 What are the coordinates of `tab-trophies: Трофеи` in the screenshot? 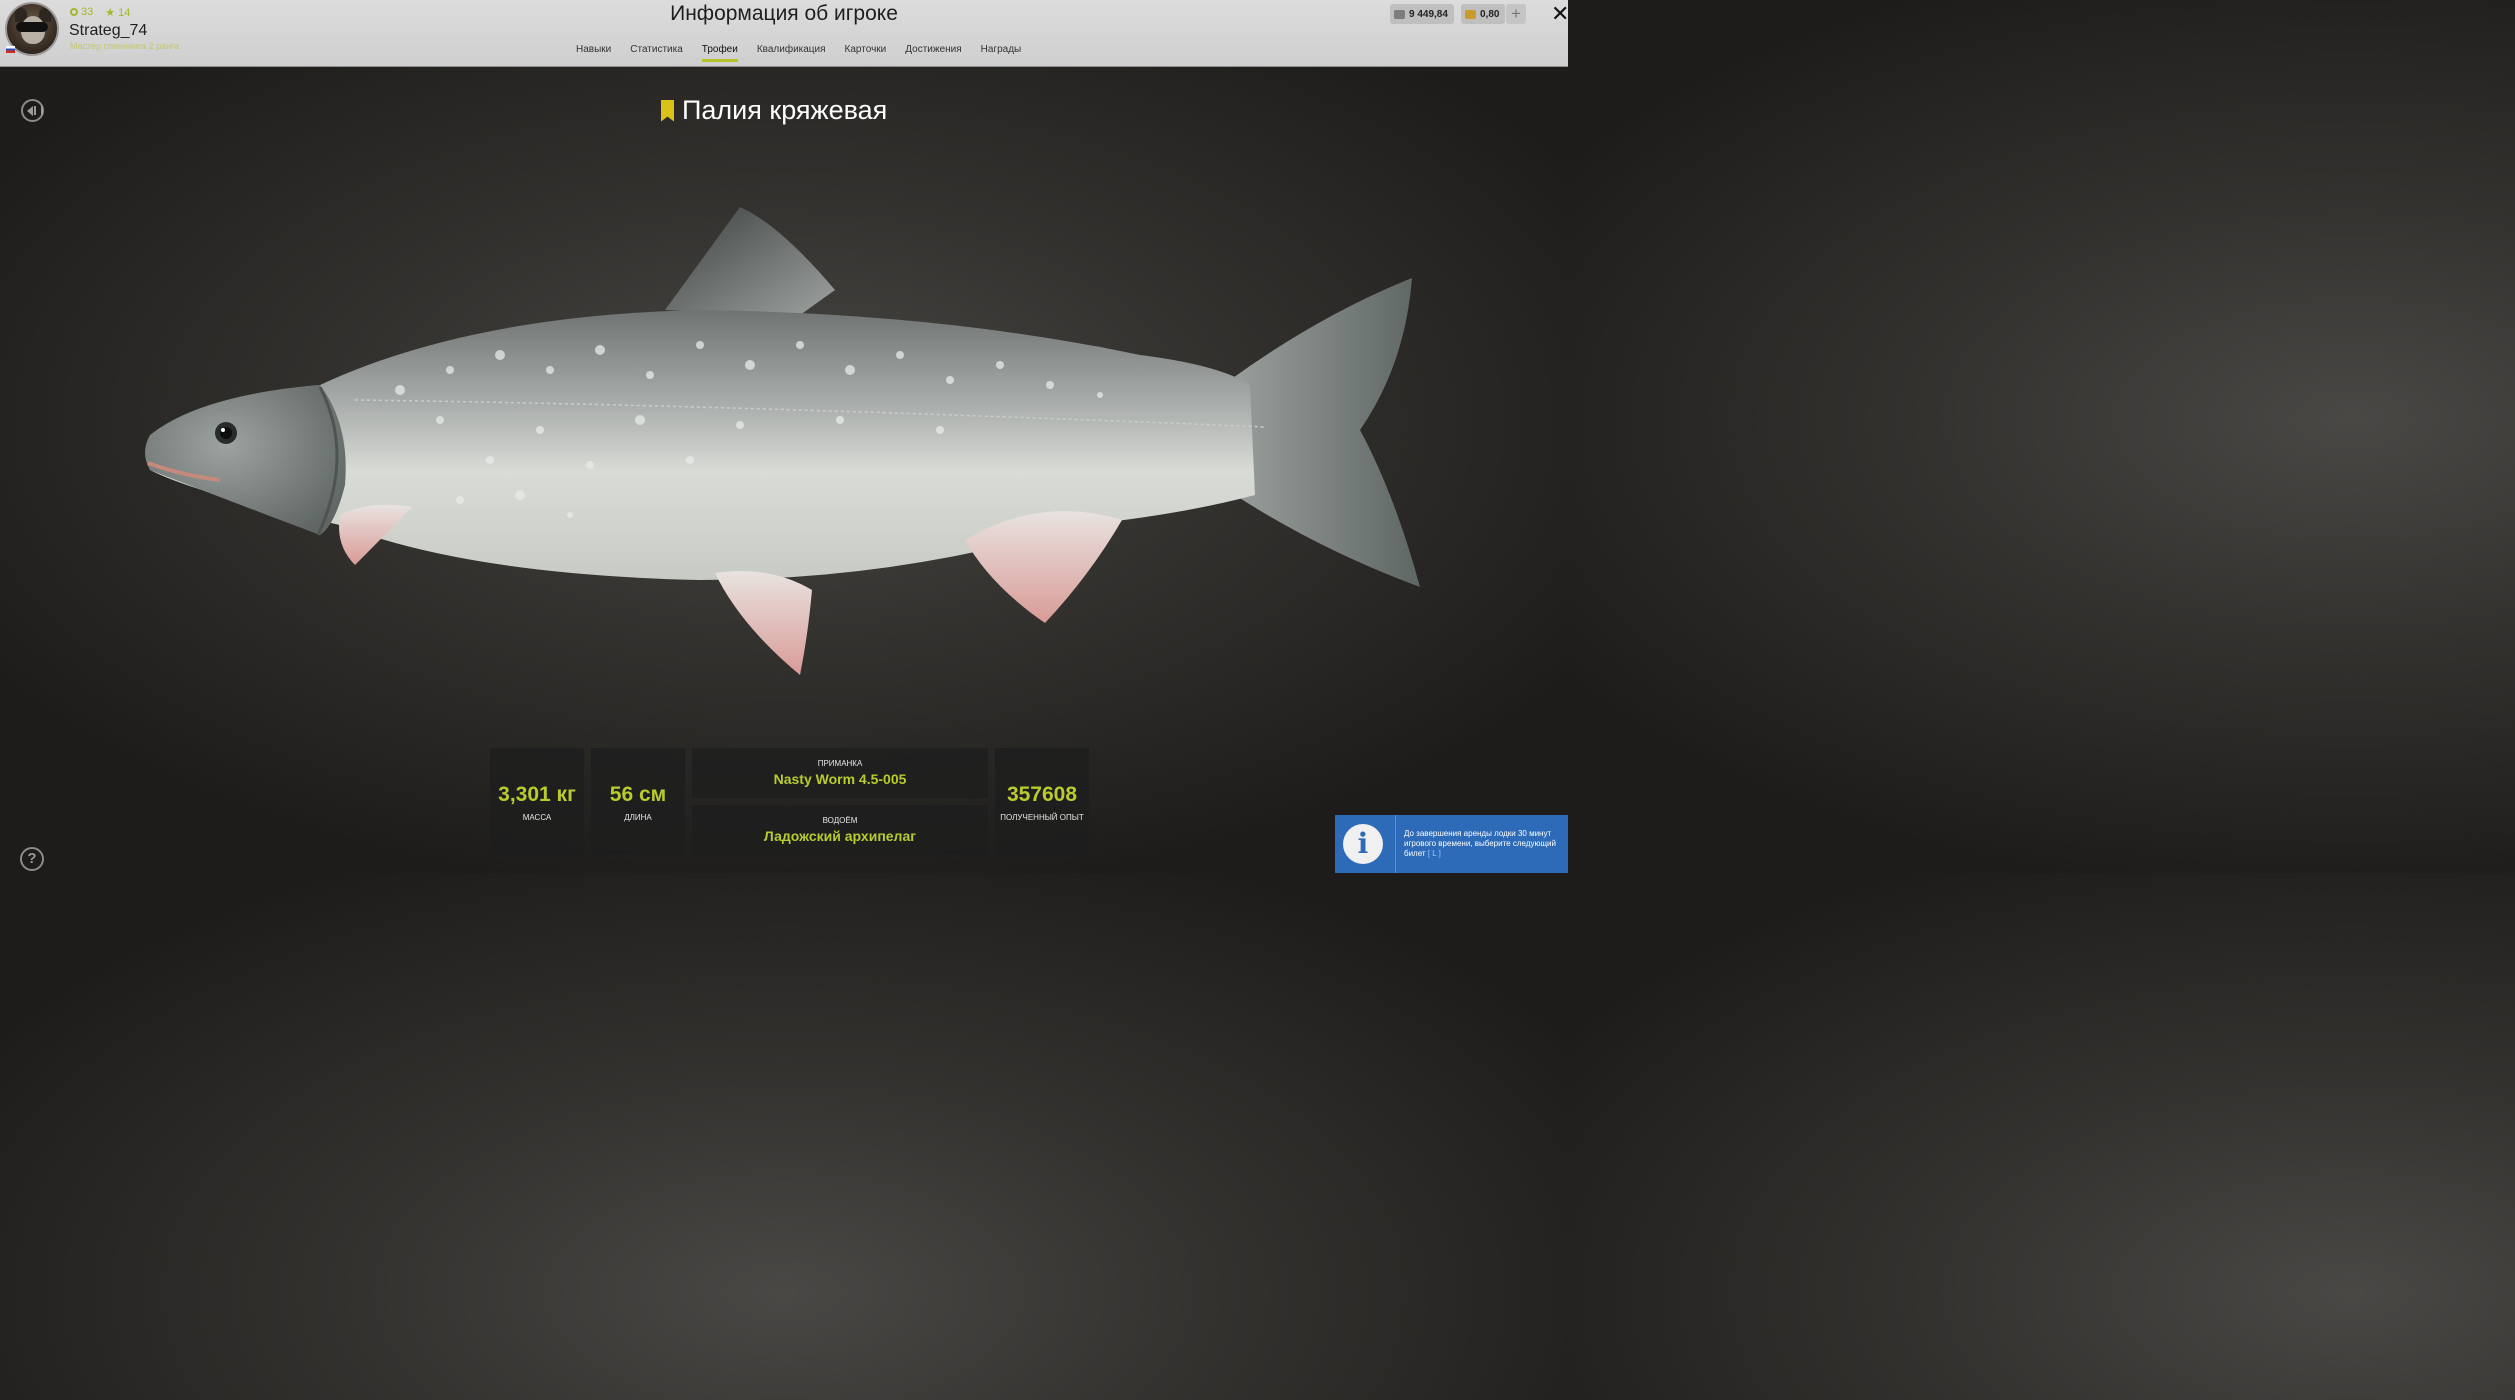 It's located at (719, 53).